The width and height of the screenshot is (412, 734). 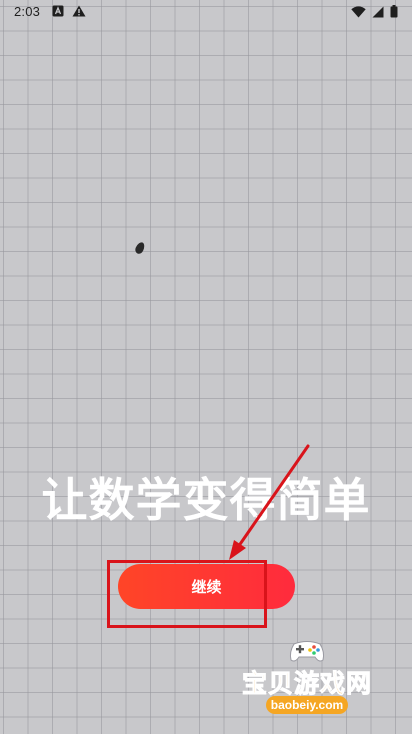 I want to click on continue-button: 继续, so click(x=206, y=586).